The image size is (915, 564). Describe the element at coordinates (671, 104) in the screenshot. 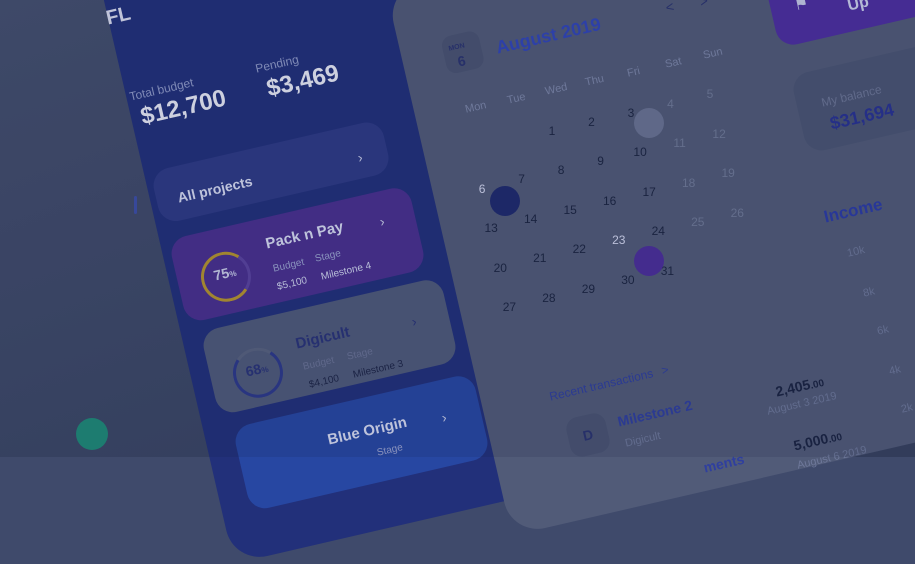

I see `calendar-day: 4` at that location.